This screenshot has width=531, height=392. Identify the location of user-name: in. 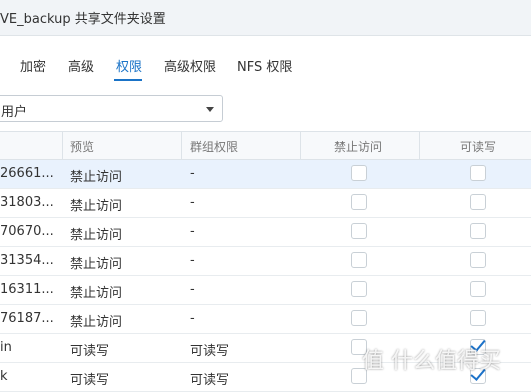
(6, 347).